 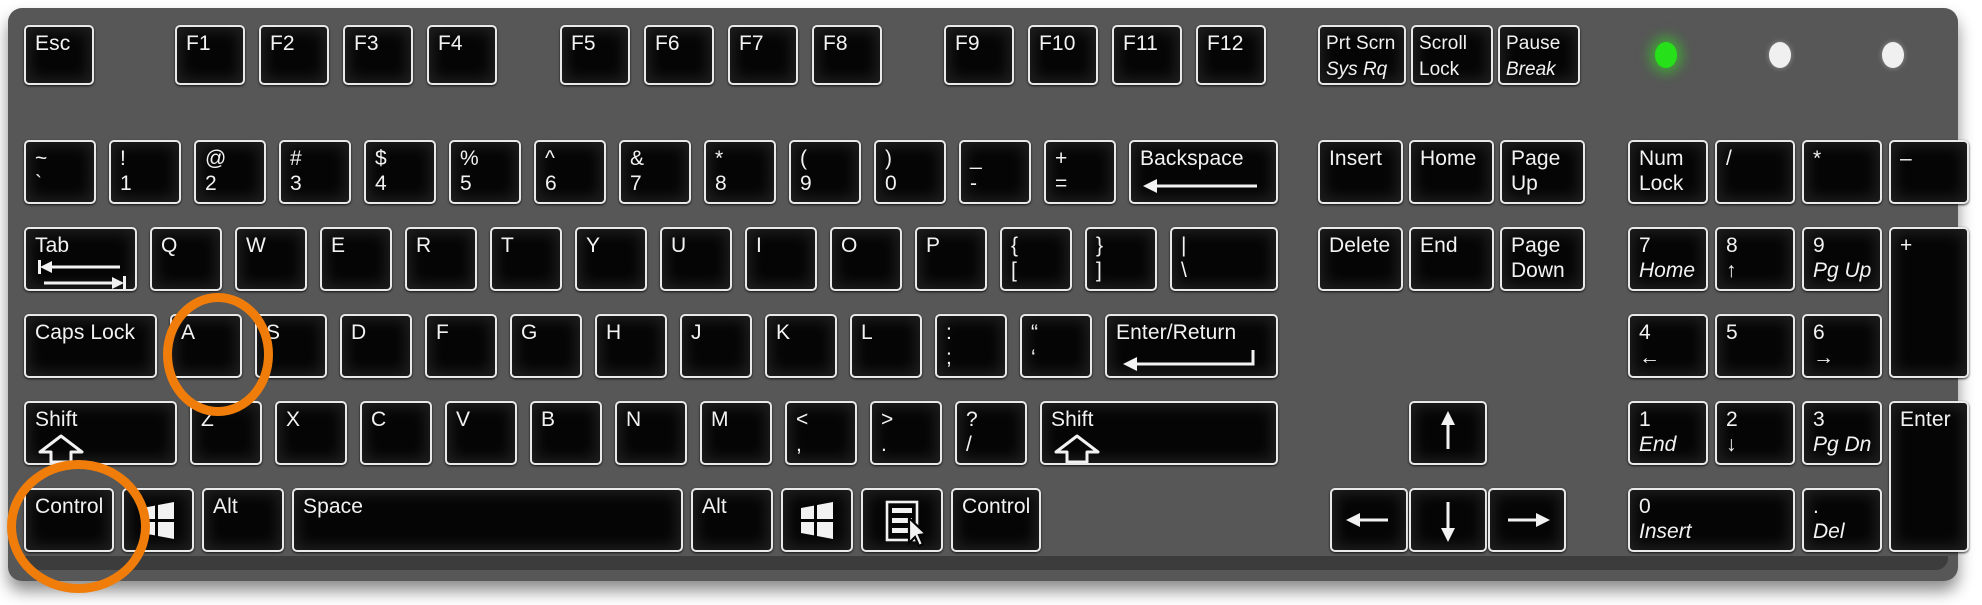 I want to click on key-f7: F7, so click(x=763, y=55).